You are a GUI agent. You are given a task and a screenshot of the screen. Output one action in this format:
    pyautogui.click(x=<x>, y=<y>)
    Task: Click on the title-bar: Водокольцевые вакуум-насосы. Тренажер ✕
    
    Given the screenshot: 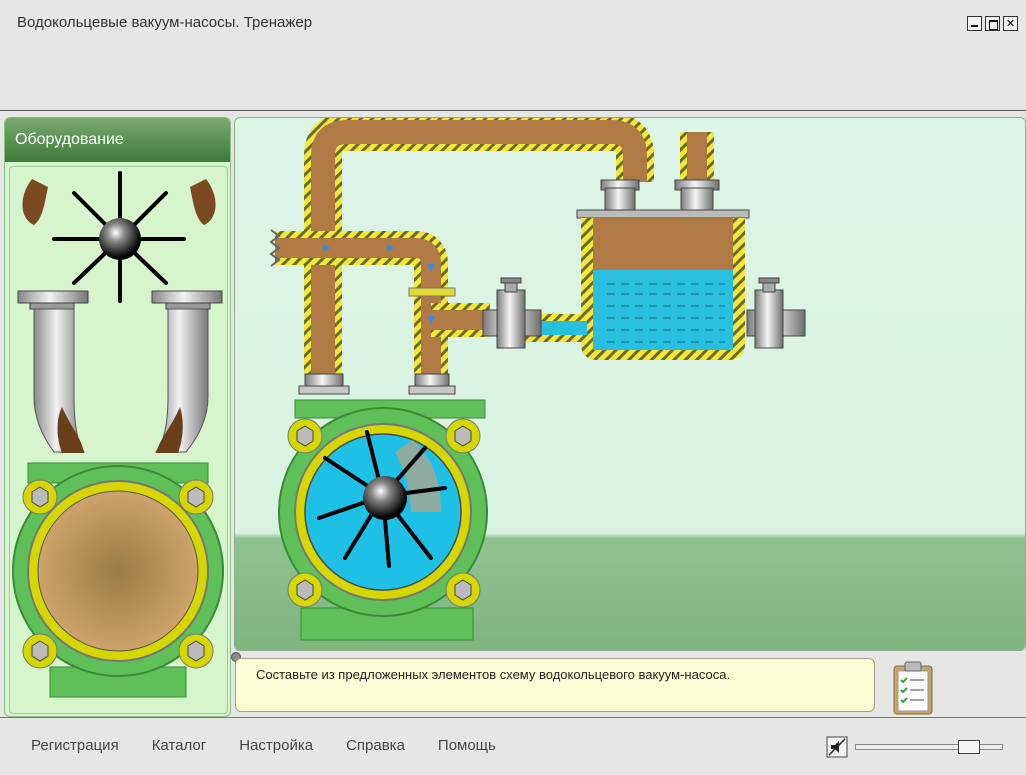 What is the action you would take?
    pyautogui.click(x=513, y=55)
    